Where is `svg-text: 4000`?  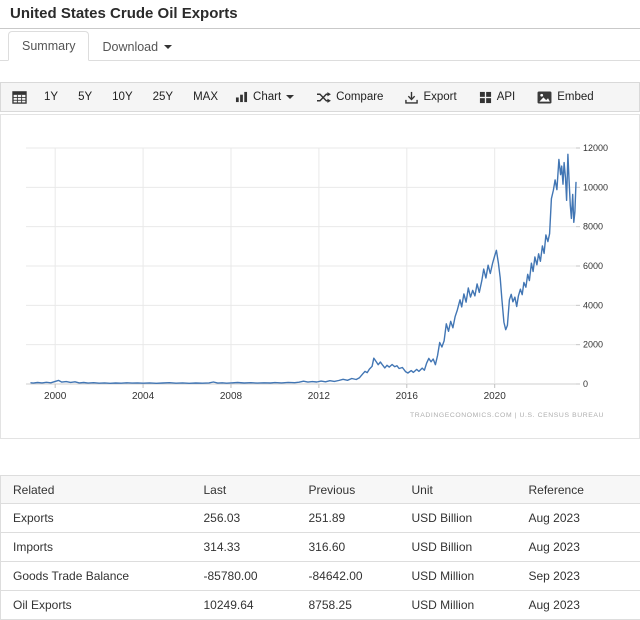
svg-text: 4000 is located at coordinates (593, 305).